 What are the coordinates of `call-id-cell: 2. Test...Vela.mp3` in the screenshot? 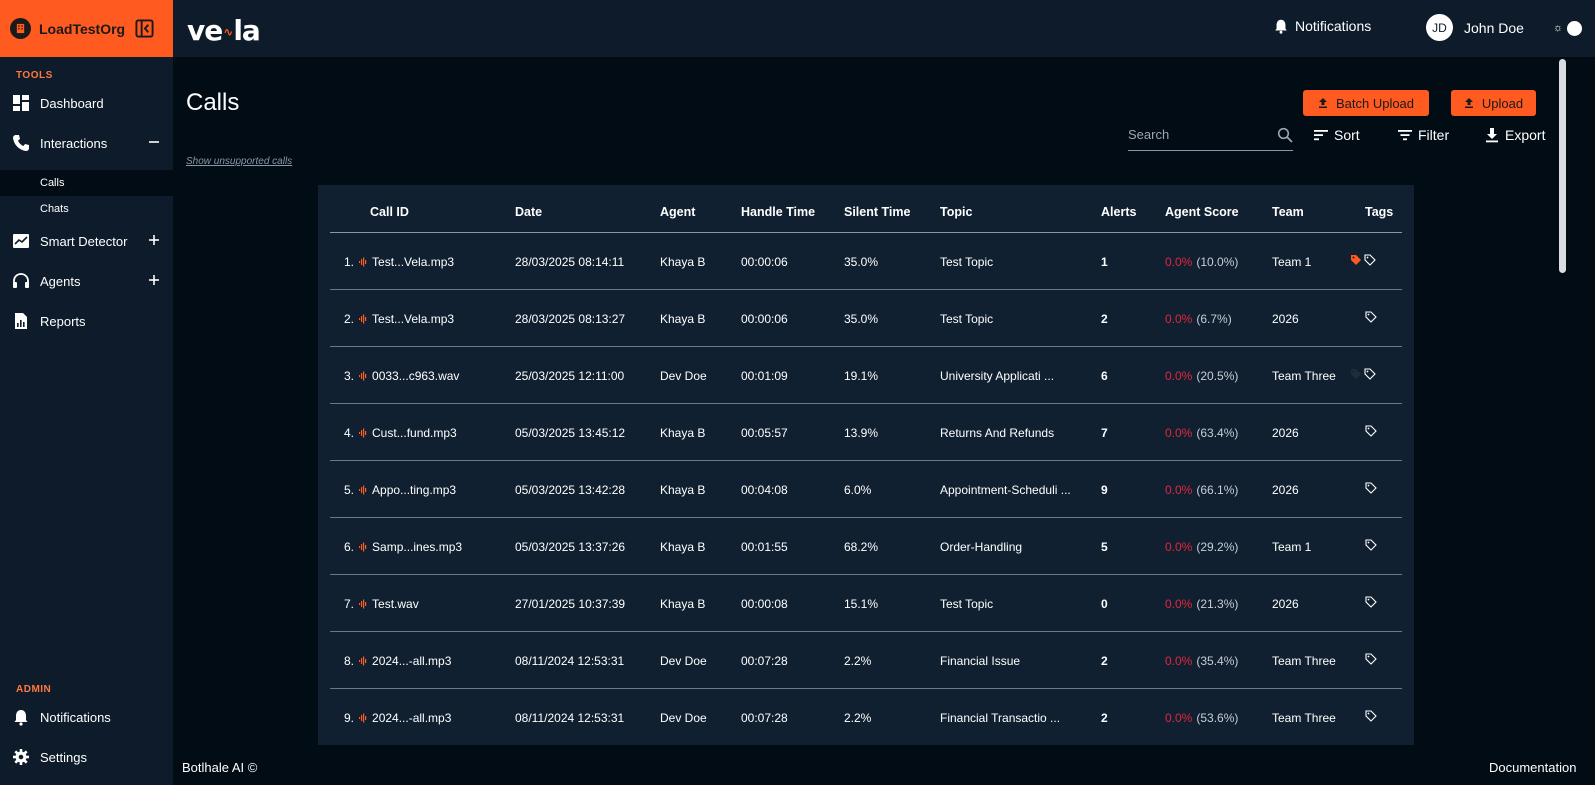 It's located at (399, 319).